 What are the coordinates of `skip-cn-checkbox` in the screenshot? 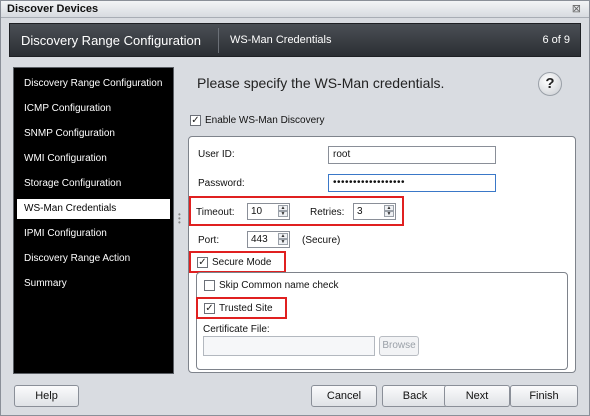 It's located at (209, 285).